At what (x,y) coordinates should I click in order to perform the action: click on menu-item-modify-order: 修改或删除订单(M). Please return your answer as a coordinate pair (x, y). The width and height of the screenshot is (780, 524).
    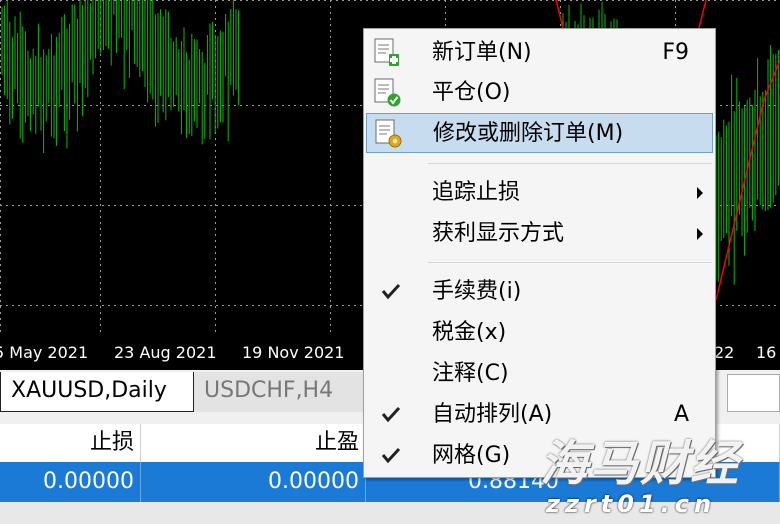
    Looking at the image, I should click on (539, 133).